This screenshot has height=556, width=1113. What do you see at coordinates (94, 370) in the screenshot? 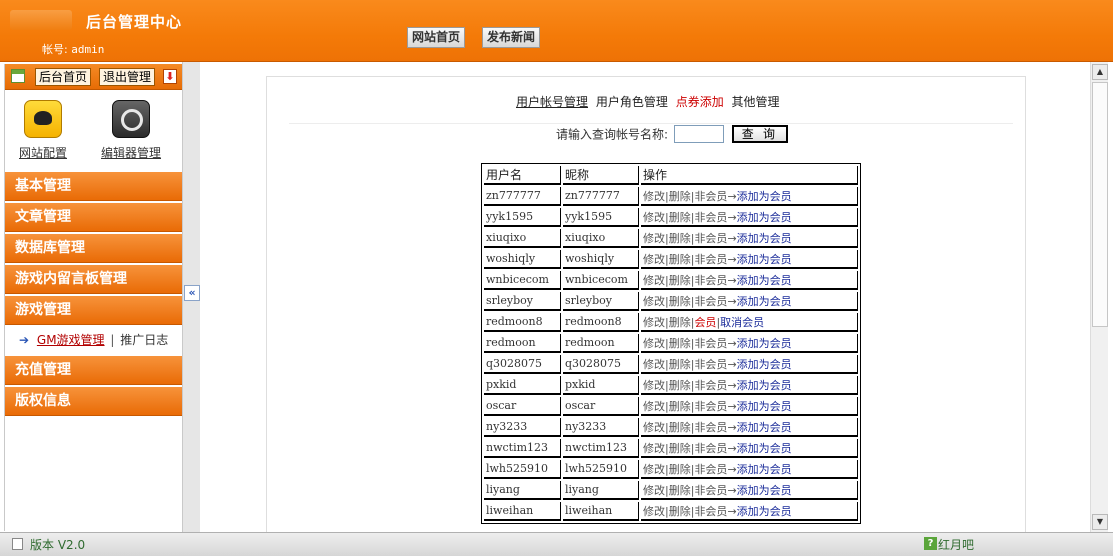
I see `menu-recharge: 充值管理` at bounding box center [94, 370].